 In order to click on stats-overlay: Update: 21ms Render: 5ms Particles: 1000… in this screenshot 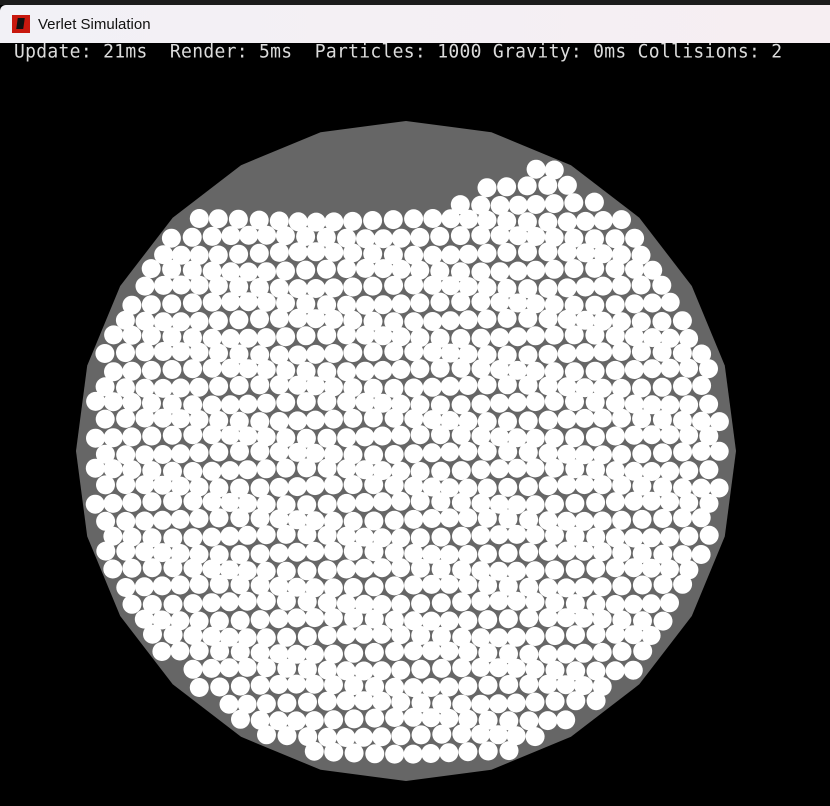, I will do `click(398, 51)`.